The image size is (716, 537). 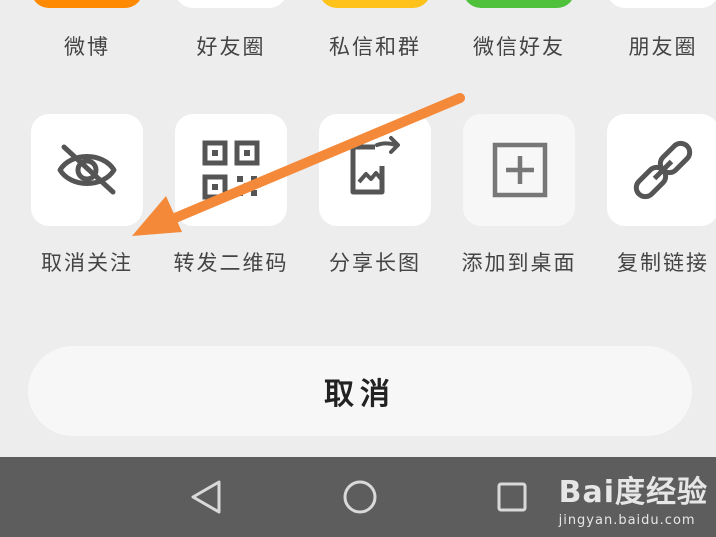 What do you see at coordinates (231, 263) in the screenshot?
I see `forward-qr-label: 转发二维码` at bounding box center [231, 263].